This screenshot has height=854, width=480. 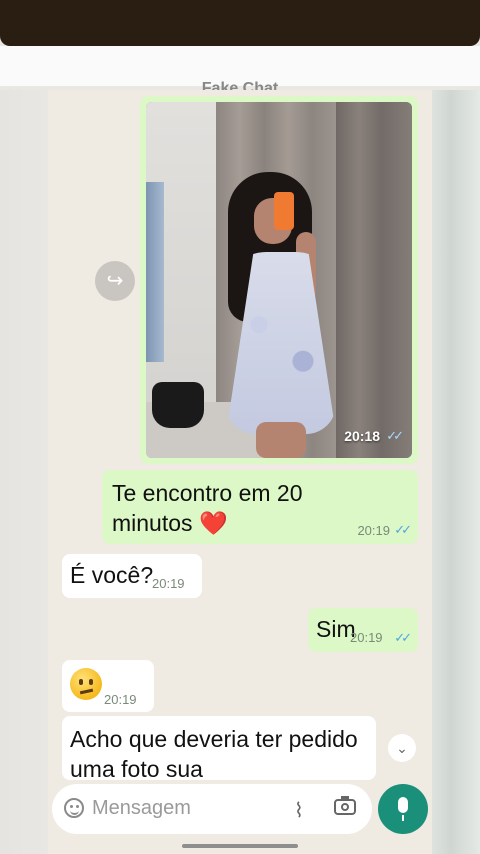 I want to click on message-bubble: Te encontro em 20 minutos ❤️ 20:19 ✓✓, so click(x=260, y=507).